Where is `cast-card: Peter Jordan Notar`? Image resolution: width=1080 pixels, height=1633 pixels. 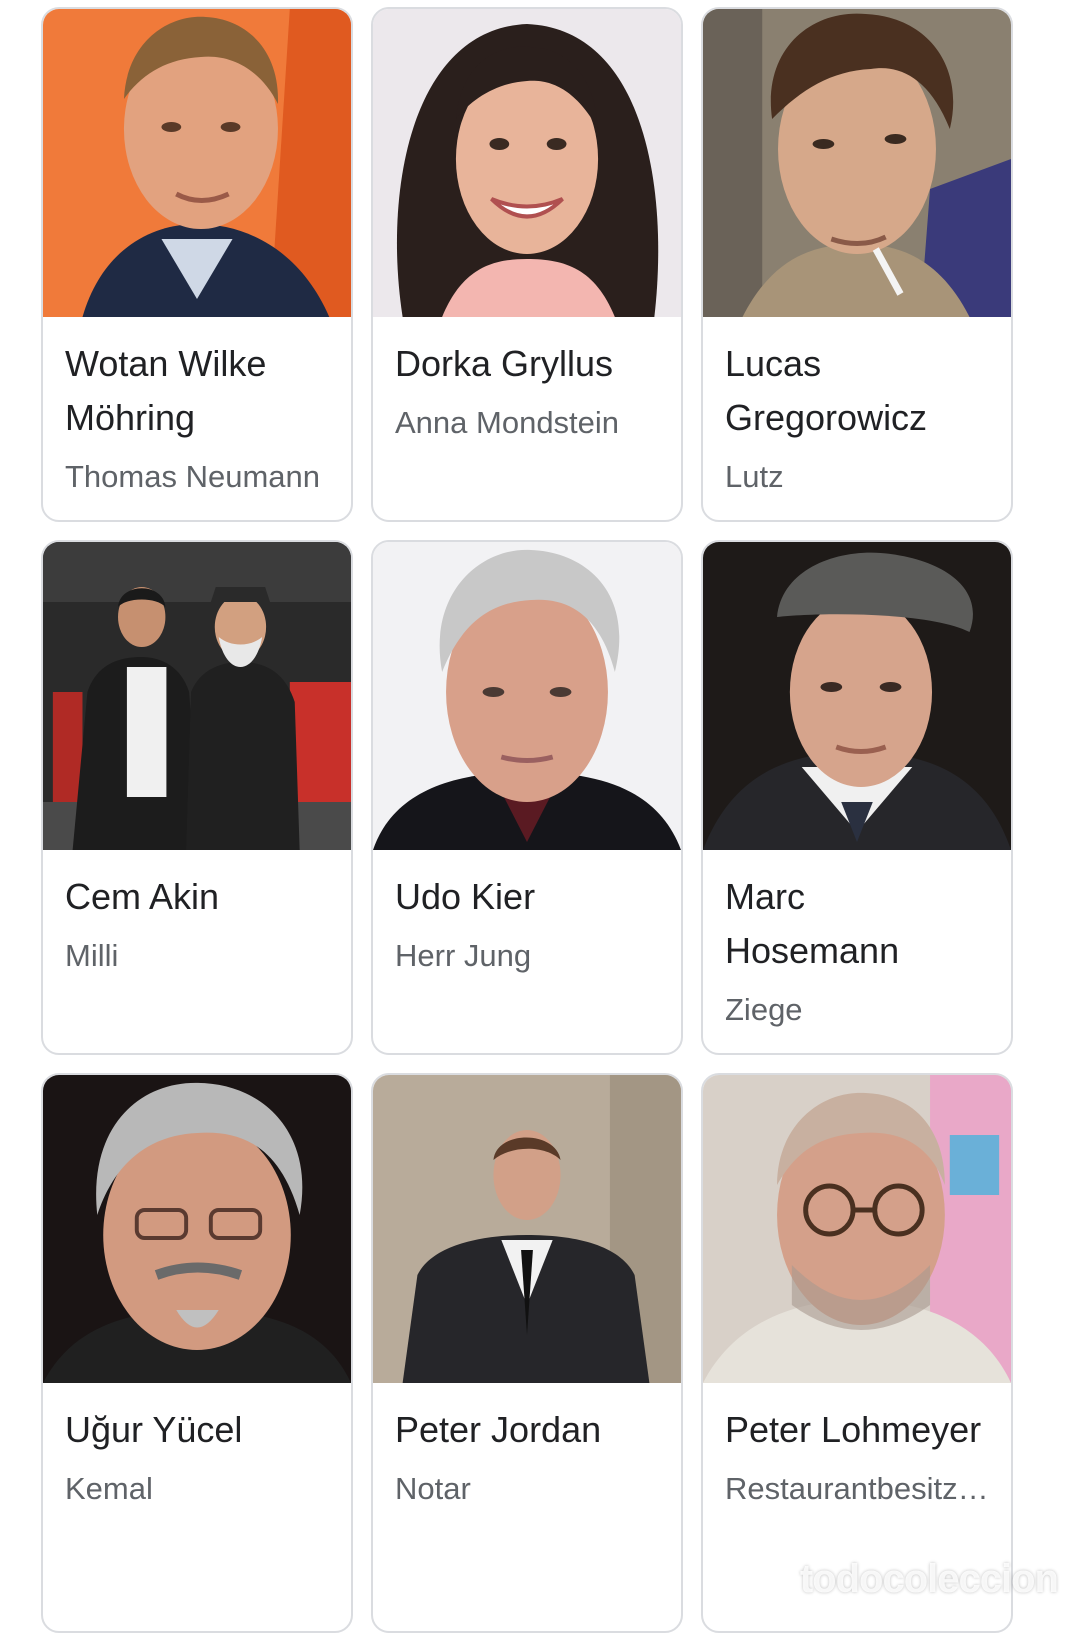 cast-card: Peter Jordan Notar is located at coordinates (527, 1353).